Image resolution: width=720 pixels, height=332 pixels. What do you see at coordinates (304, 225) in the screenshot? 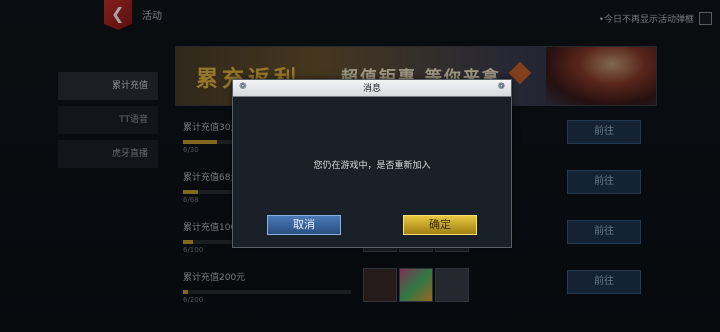
I see `cancel-button: 取消` at bounding box center [304, 225].